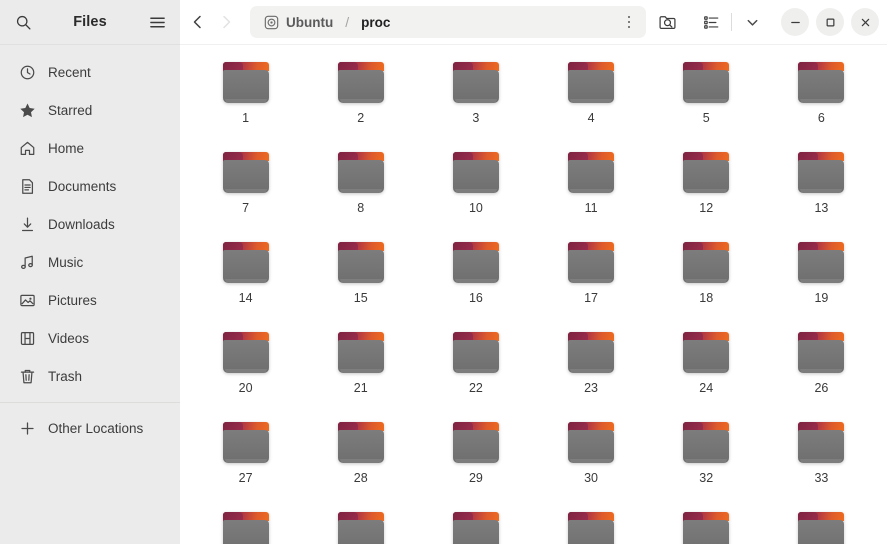 The width and height of the screenshot is (887, 544). I want to click on file-item: 23, so click(590, 374).